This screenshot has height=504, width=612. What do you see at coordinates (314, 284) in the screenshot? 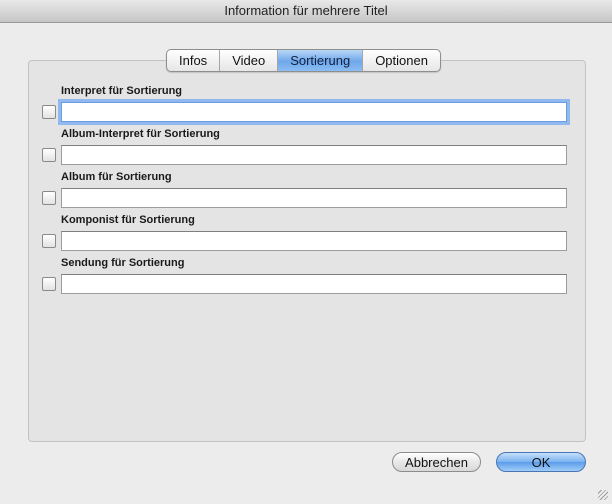
I see `sort-show-field` at bounding box center [314, 284].